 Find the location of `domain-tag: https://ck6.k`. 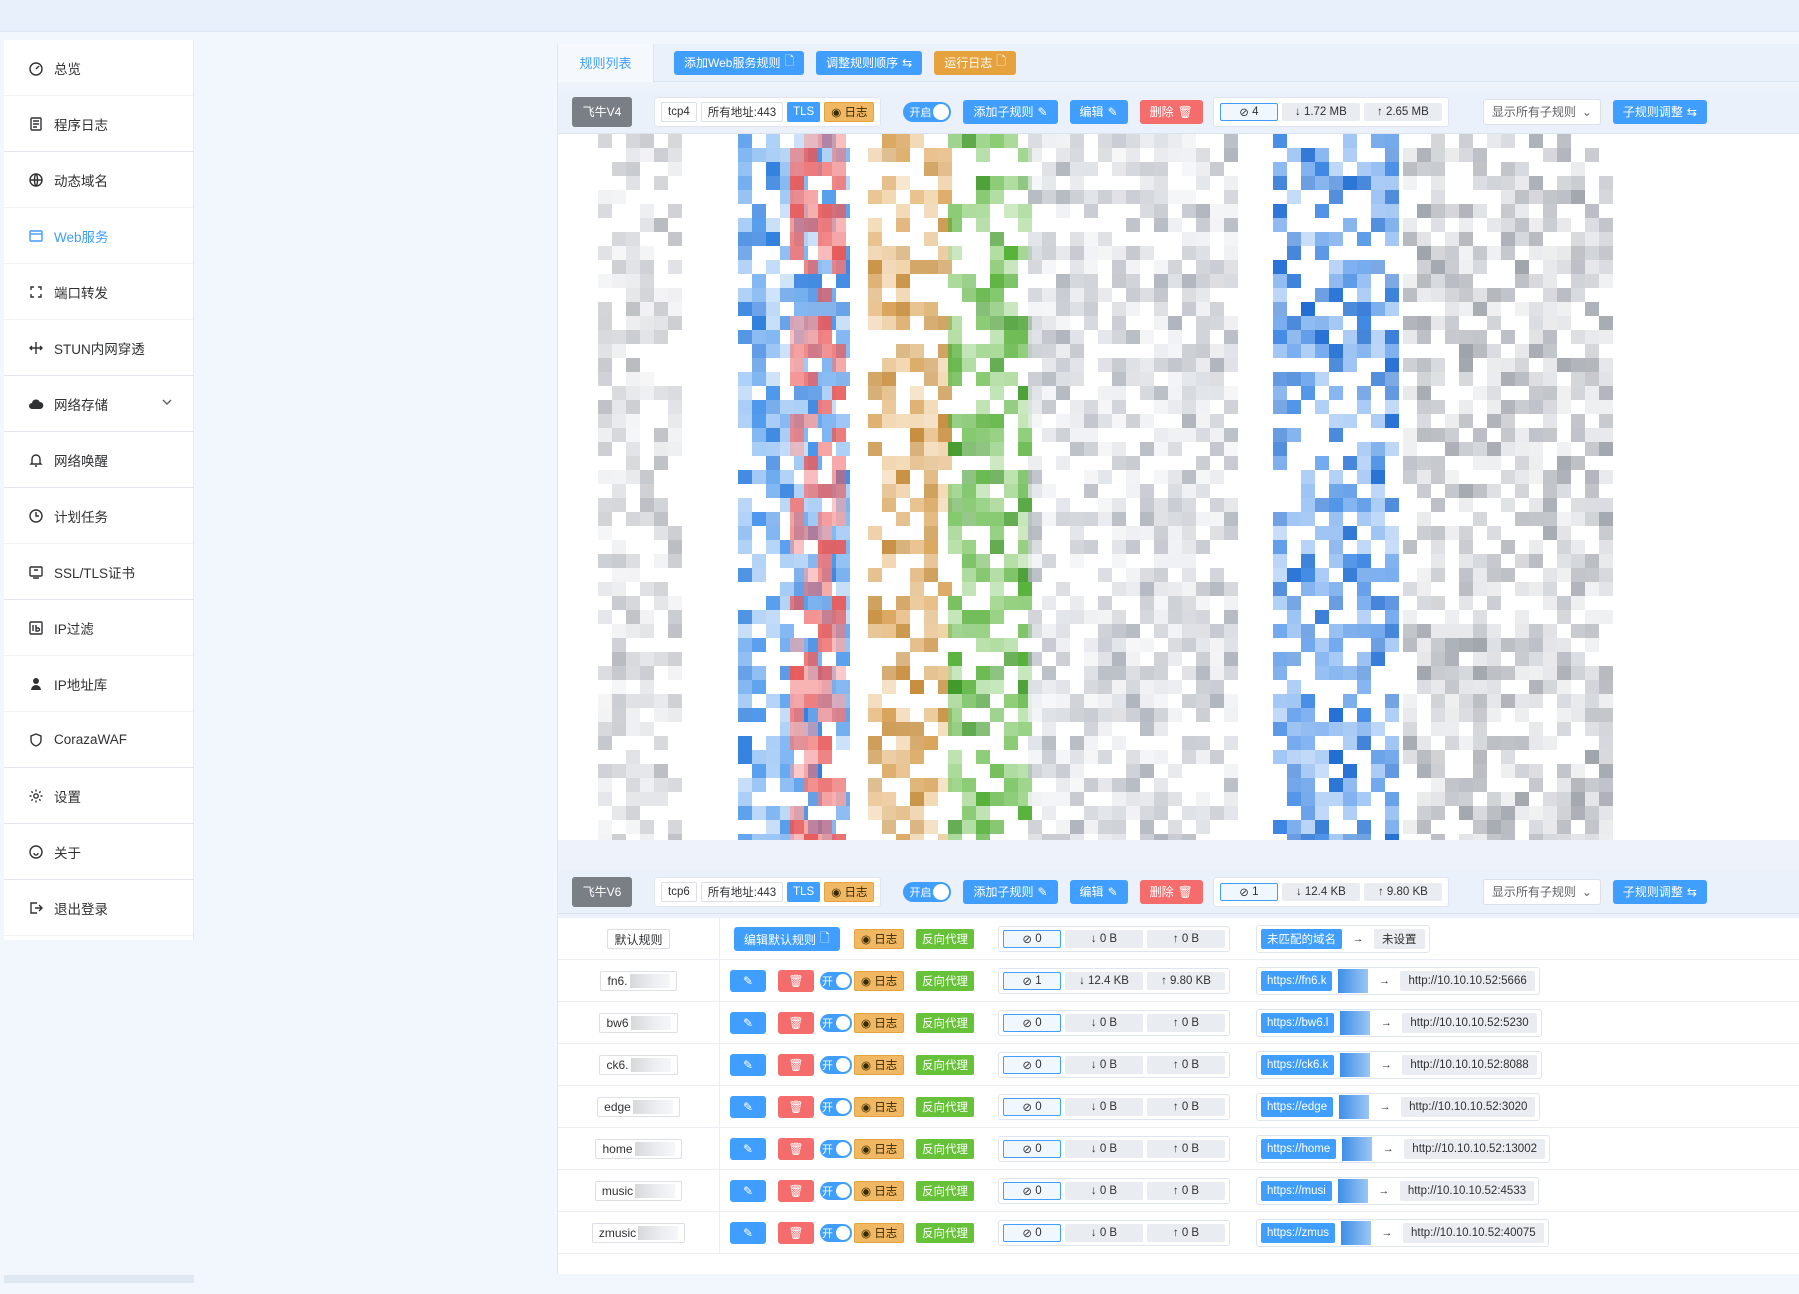

domain-tag: https://ck6.k is located at coordinates (1298, 1065).